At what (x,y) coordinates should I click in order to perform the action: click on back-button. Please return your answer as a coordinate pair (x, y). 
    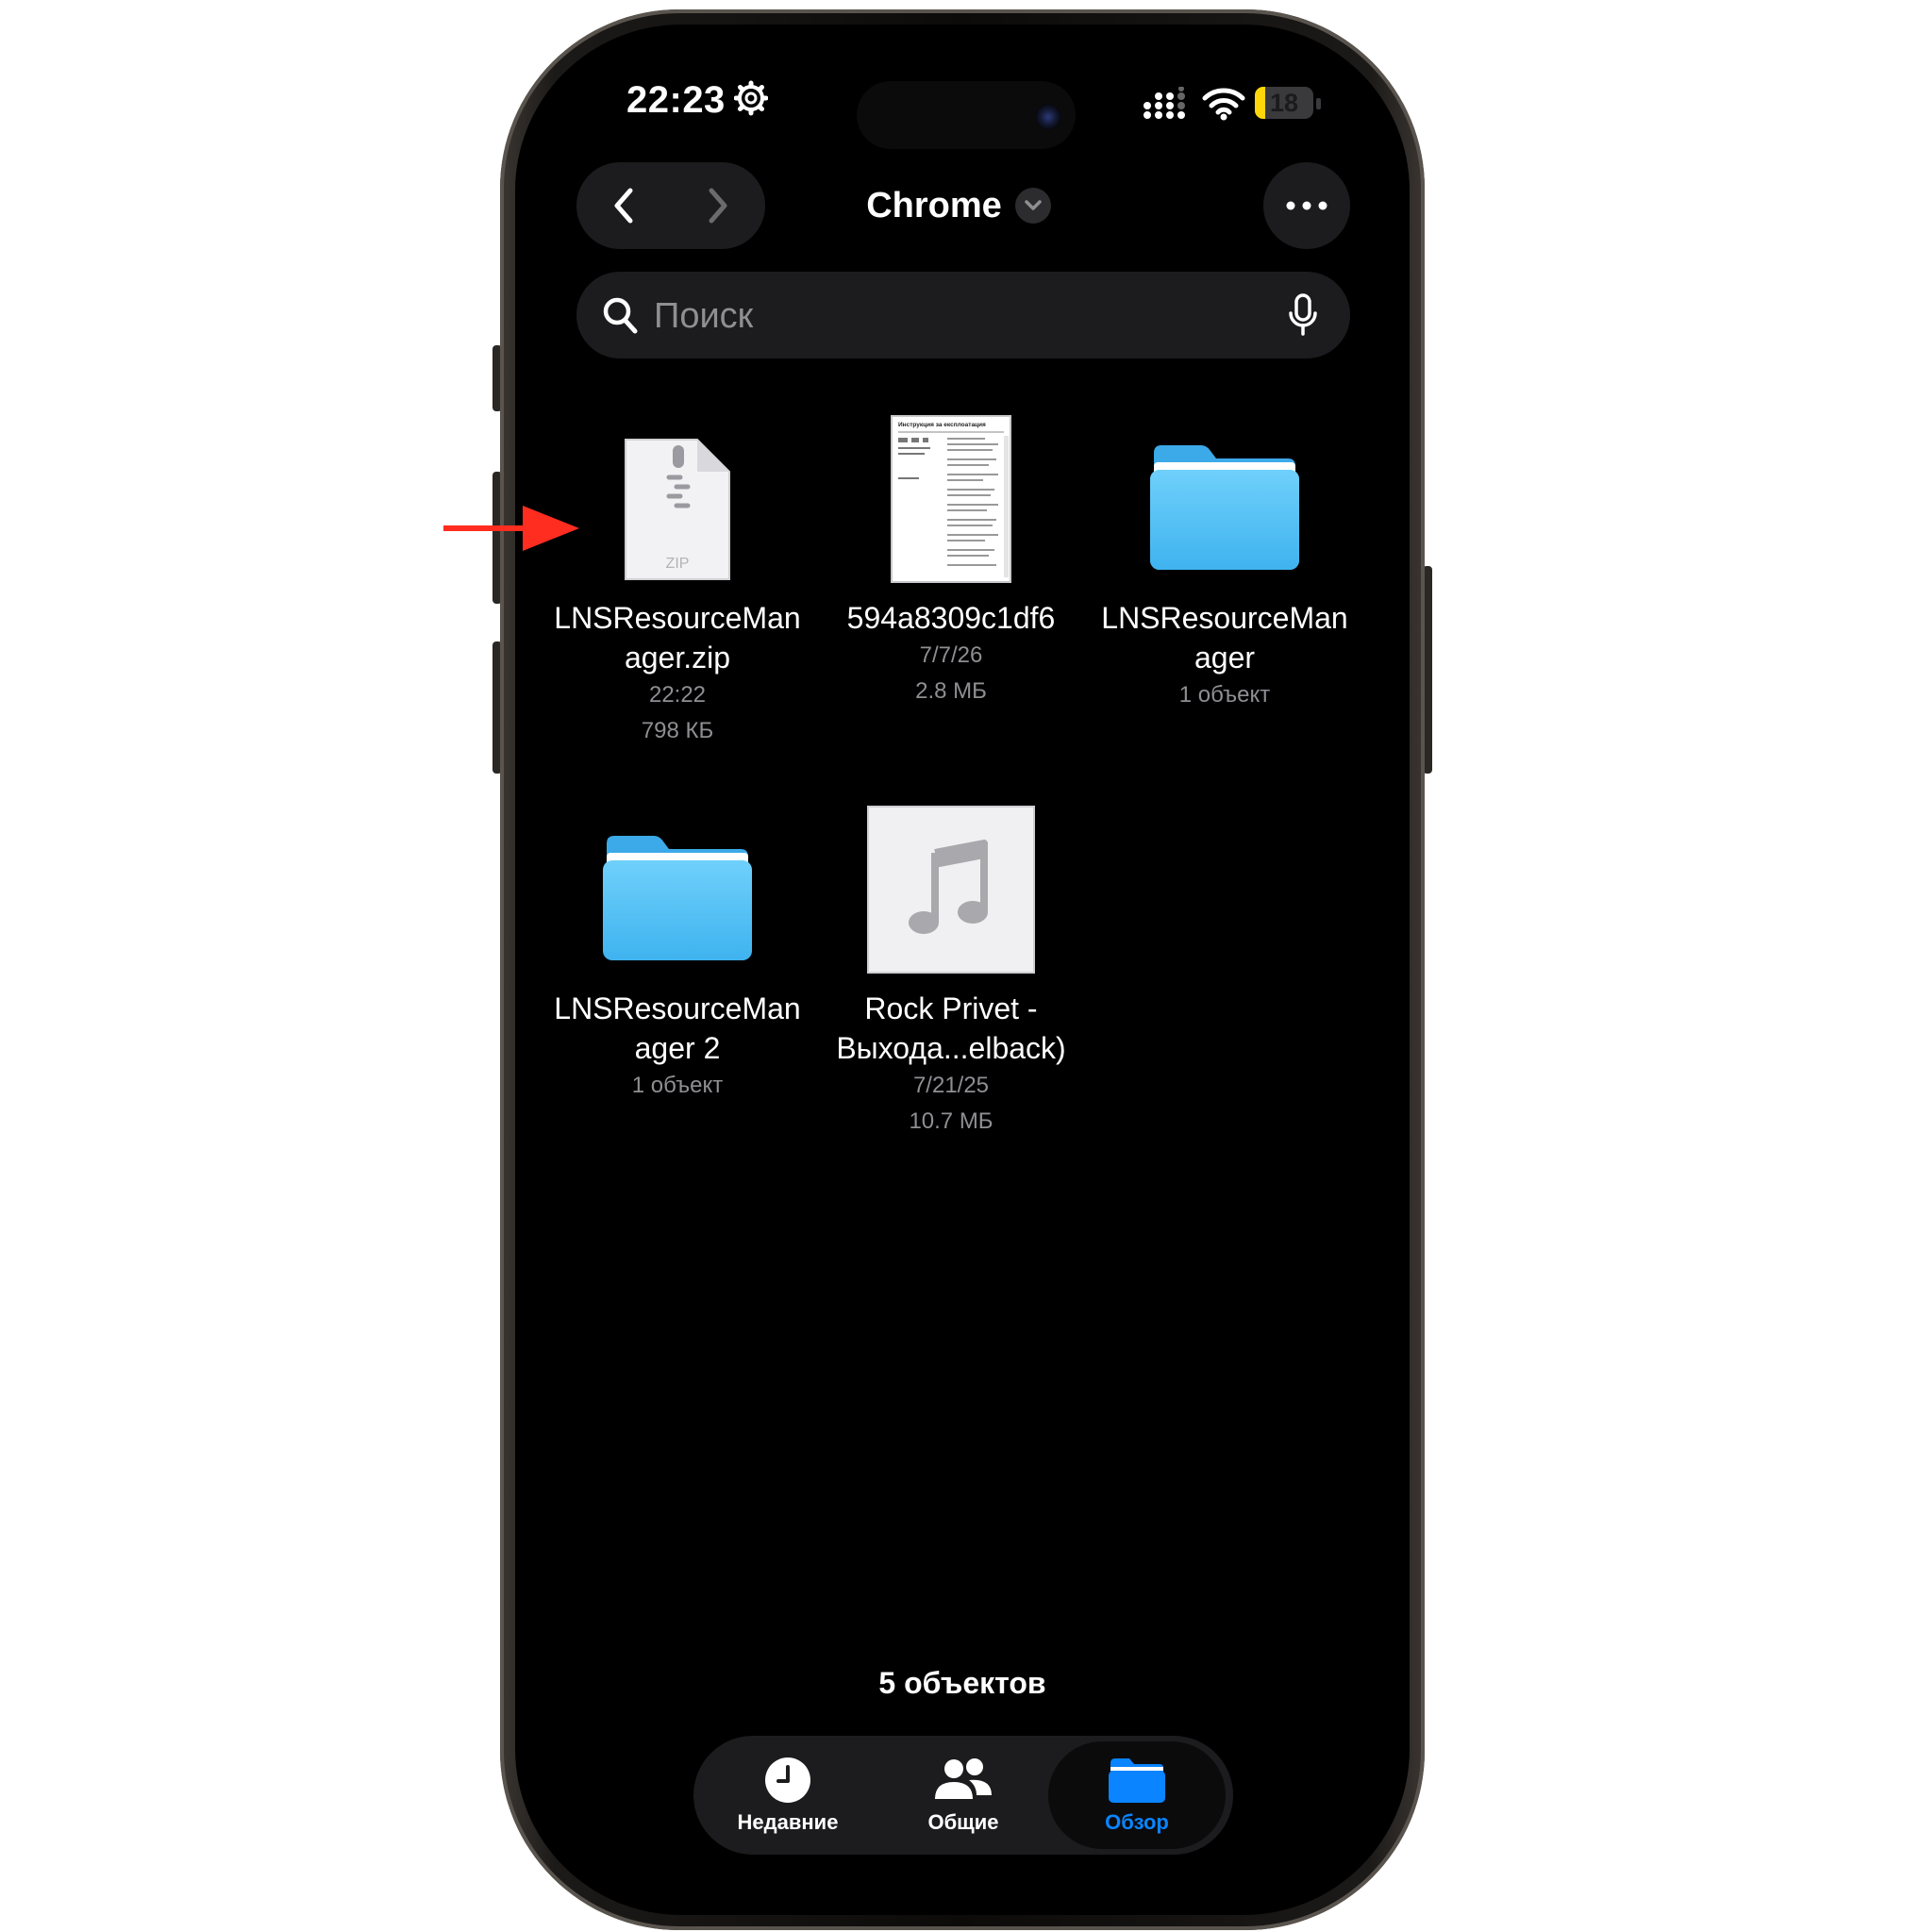
    Looking at the image, I should click on (623, 205).